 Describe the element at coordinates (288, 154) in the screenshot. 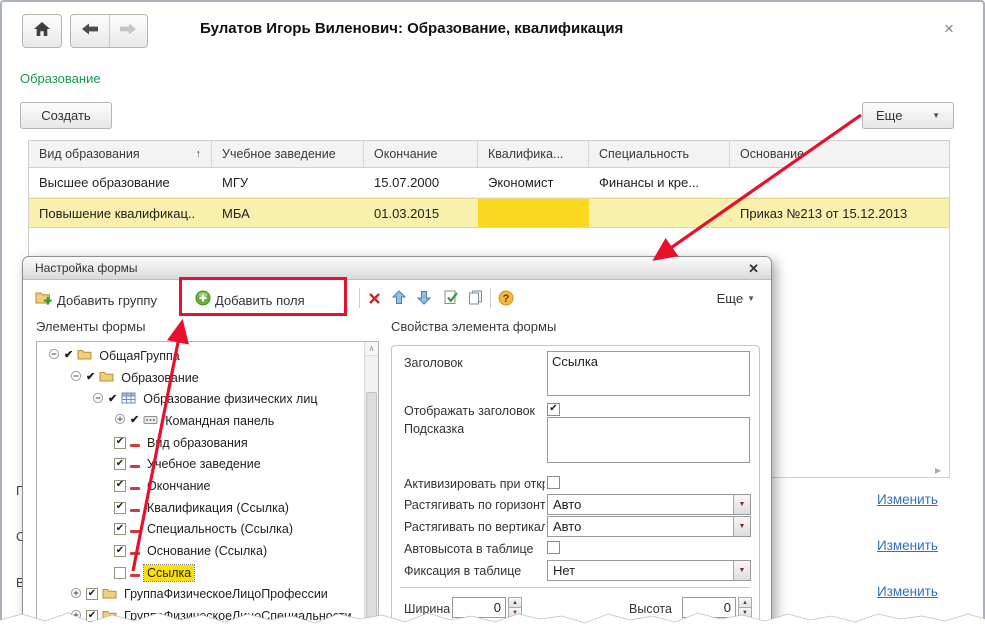

I see `column-header: Учебное заведение` at that location.